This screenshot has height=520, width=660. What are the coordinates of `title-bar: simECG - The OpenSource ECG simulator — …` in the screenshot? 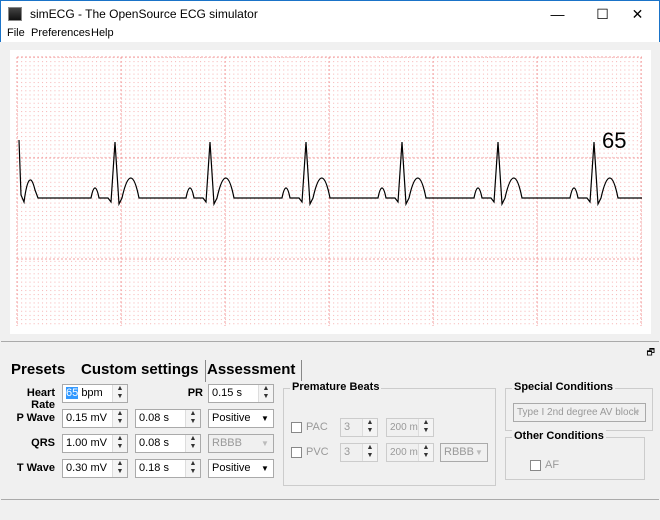 It's located at (330, 13).